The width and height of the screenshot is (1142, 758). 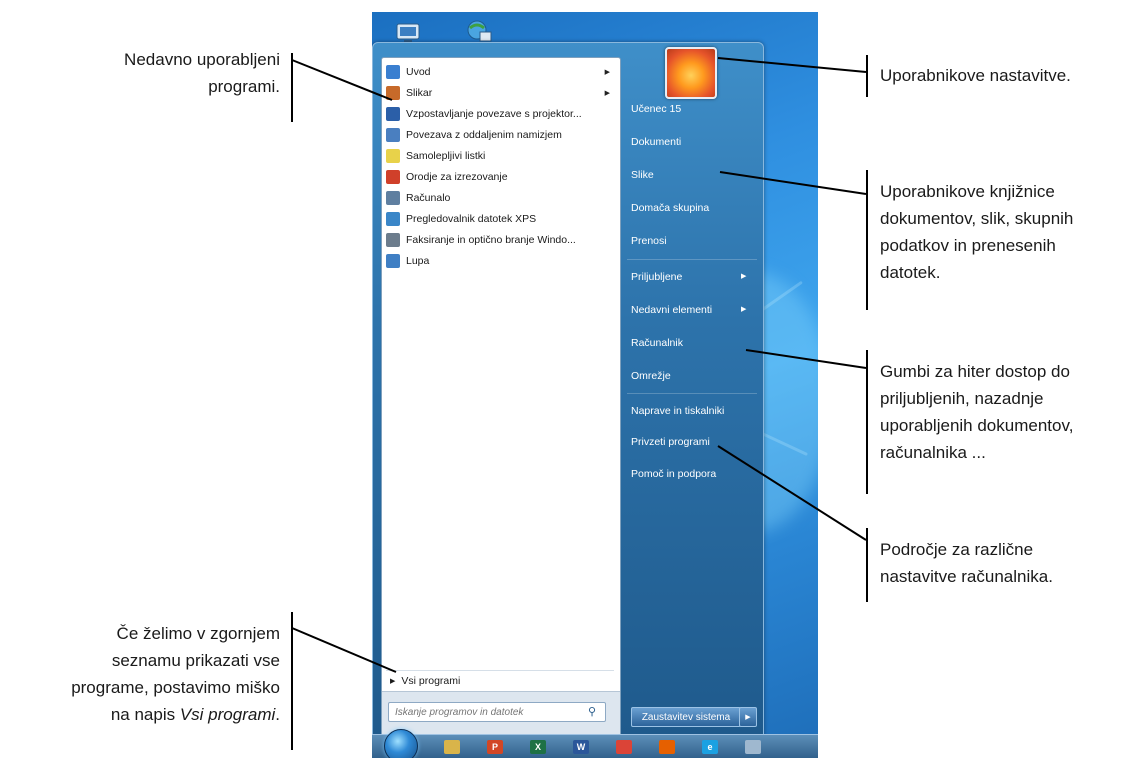 I want to click on annotation-line: Gumbi za hiter dostop do, so click(x=975, y=371).